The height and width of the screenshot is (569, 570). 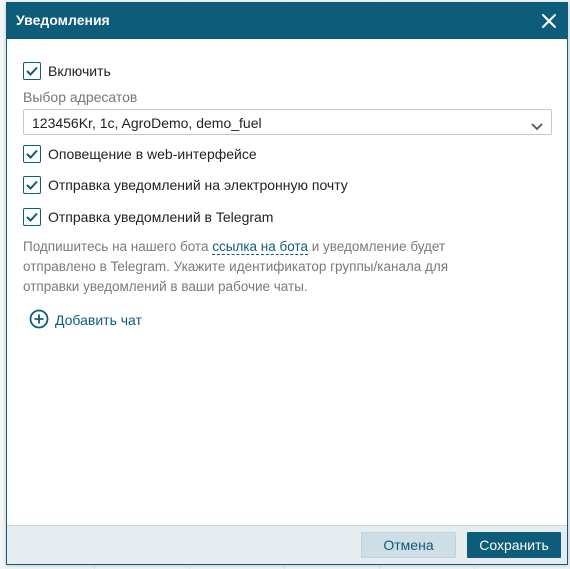 I want to click on telegram-notification-checkbox, so click(x=32, y=217).